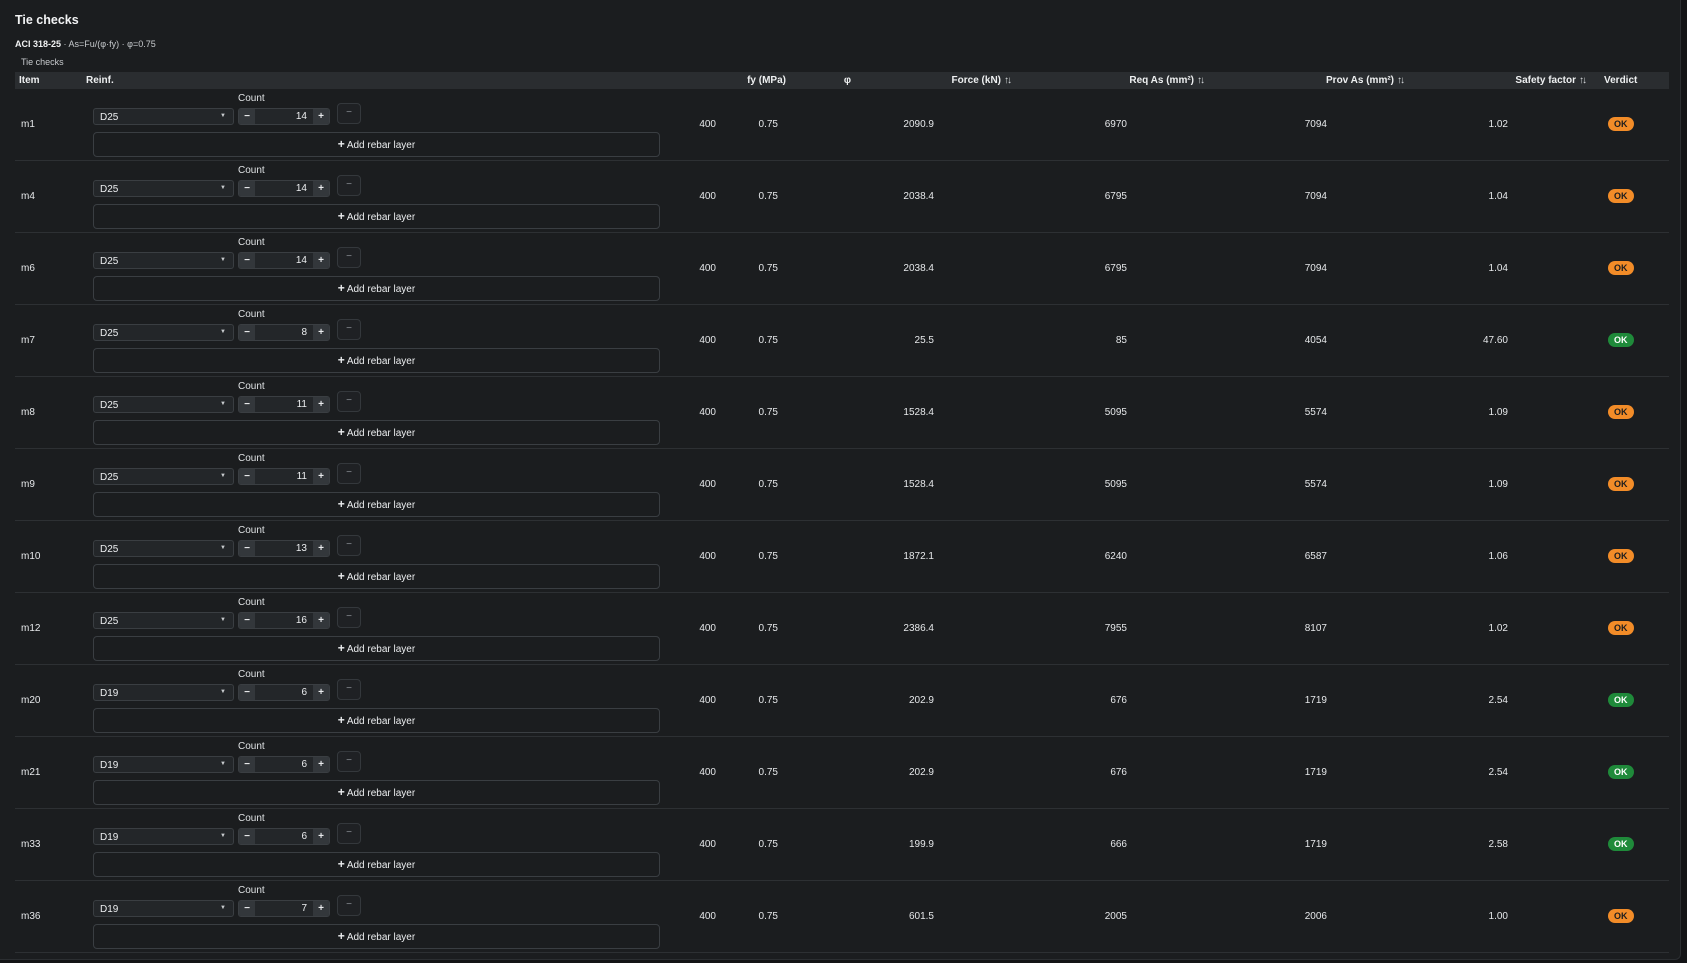 The image size is (1687, 963). I want to click on col-force: Force (kN) ↑↓, so click(982, 80).